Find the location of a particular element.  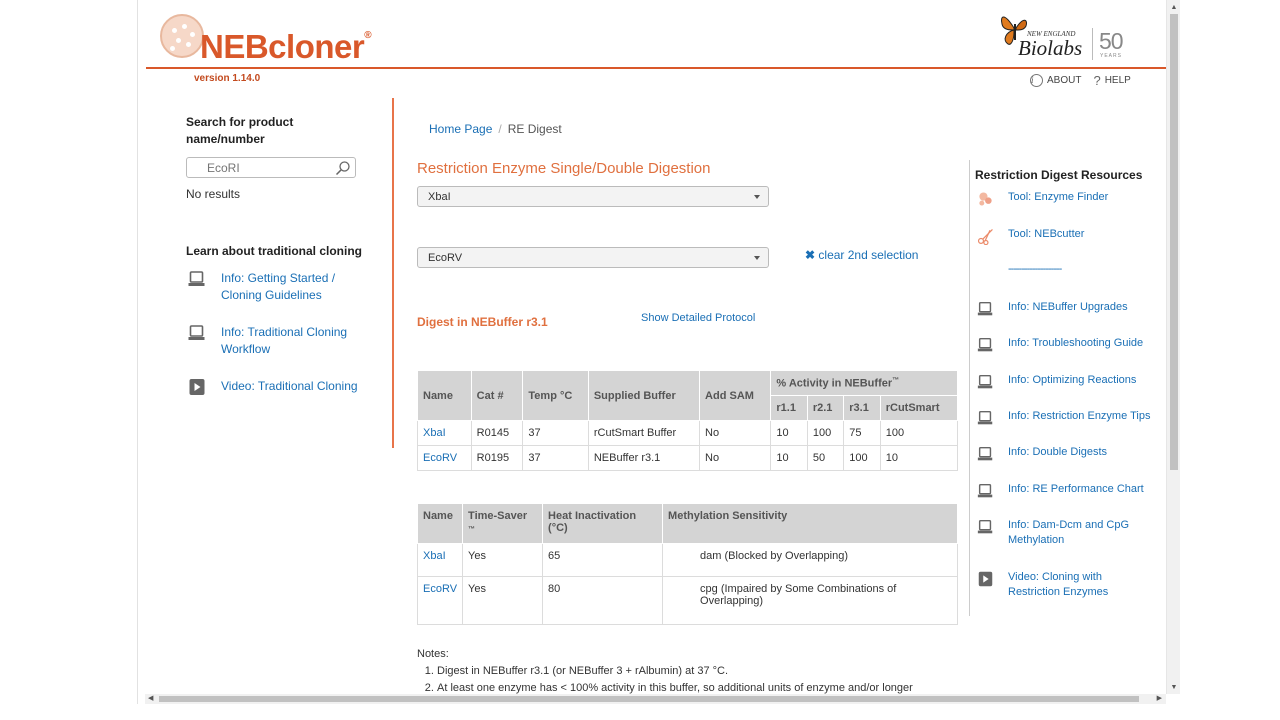

show-protocol-link: Show Detailed Protocol is located at coordinates (698, 318).